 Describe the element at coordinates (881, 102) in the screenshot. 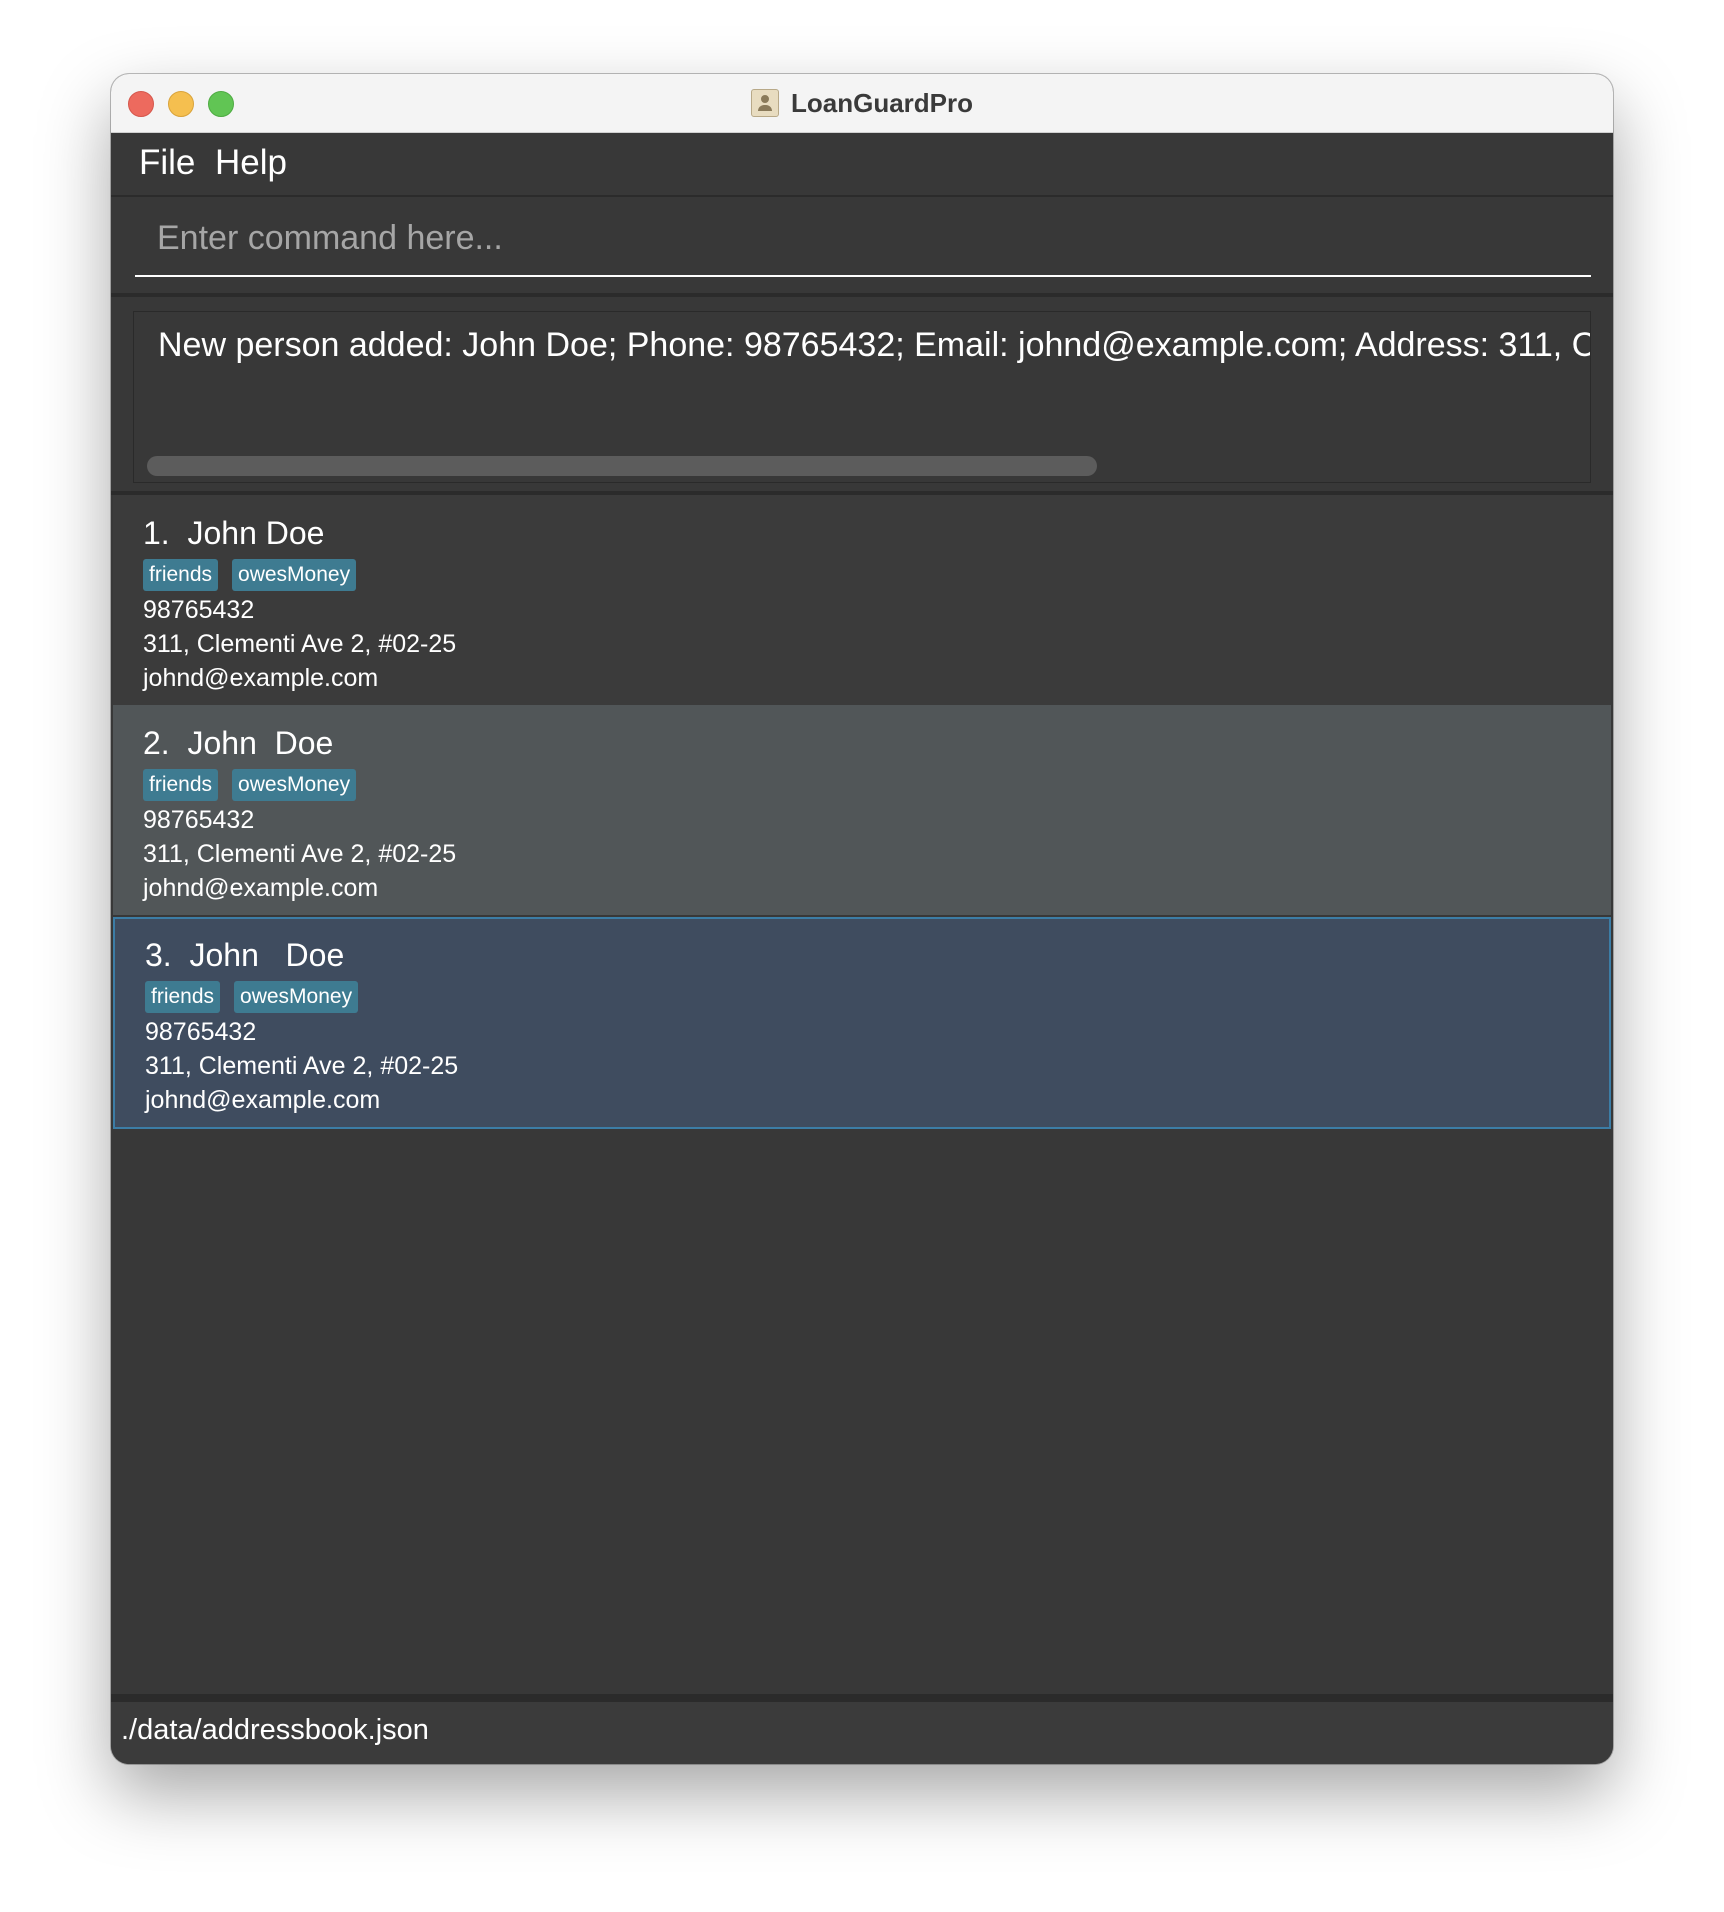

I see `window-title: LoanGuardPro` at that location.